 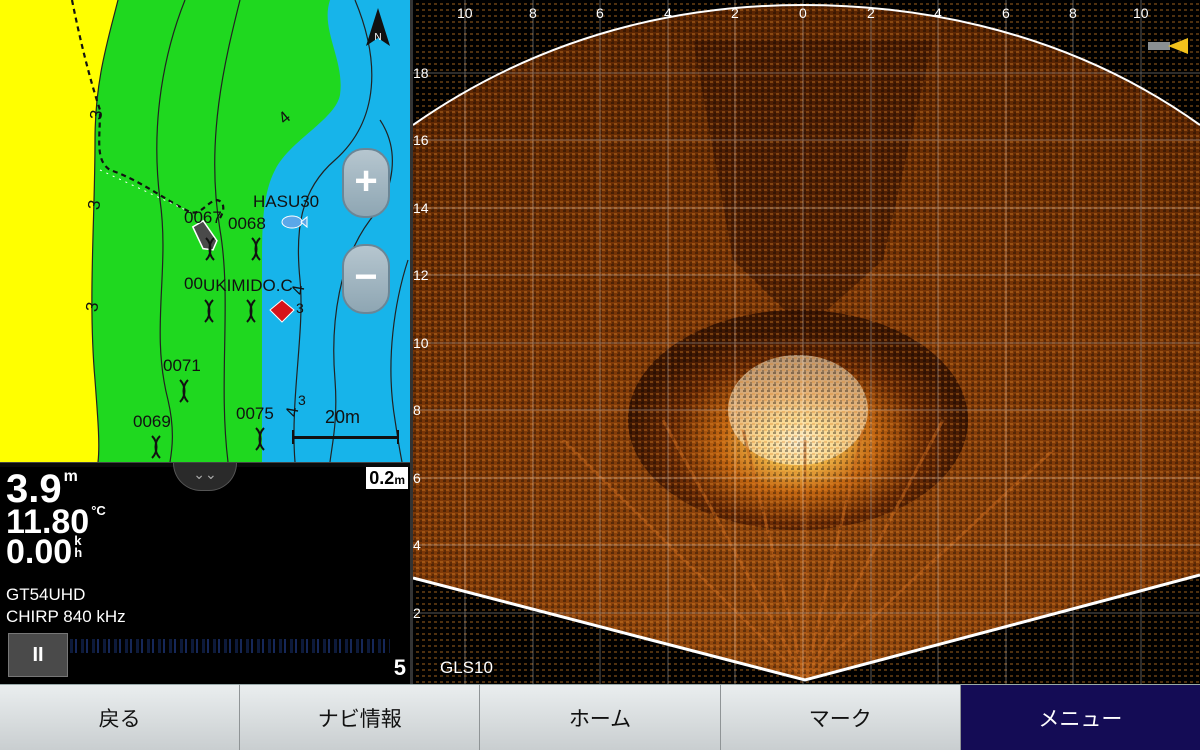 I want to click on left-axis-tick: 18, so click(x=421, y=73).